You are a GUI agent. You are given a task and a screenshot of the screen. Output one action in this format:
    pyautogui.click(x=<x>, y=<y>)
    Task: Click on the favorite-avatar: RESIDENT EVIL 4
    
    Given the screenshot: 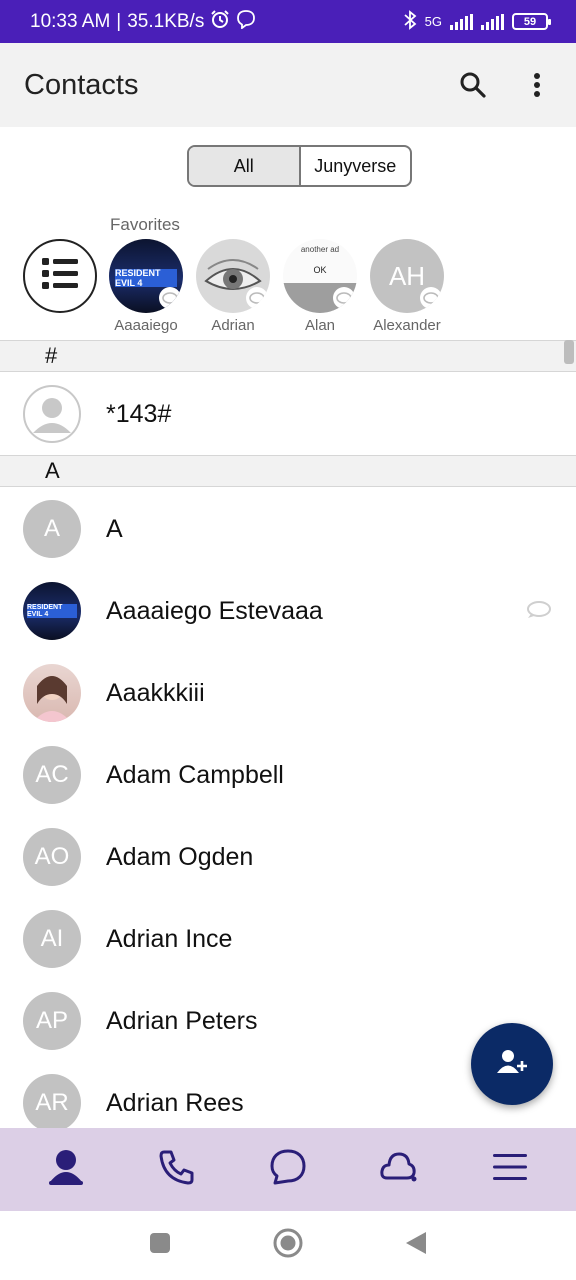 What is the action you would take?
    pyautogui.click(x=146, y=276)
    